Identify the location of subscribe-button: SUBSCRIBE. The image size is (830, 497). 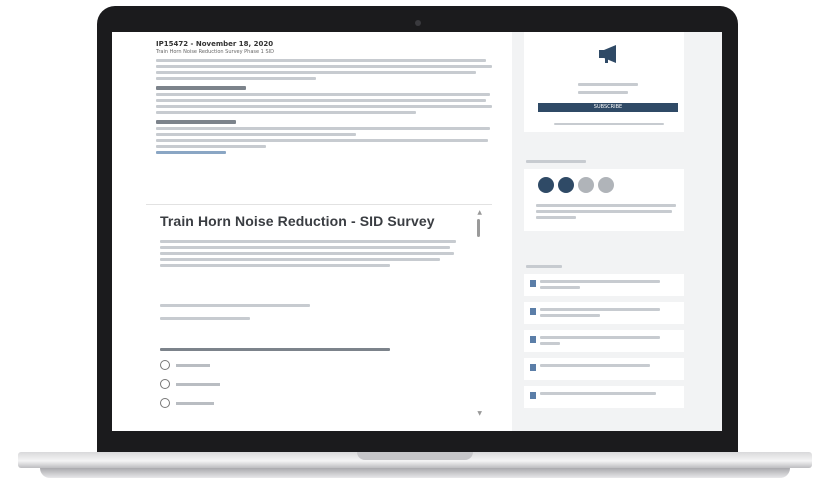
(608, 107).